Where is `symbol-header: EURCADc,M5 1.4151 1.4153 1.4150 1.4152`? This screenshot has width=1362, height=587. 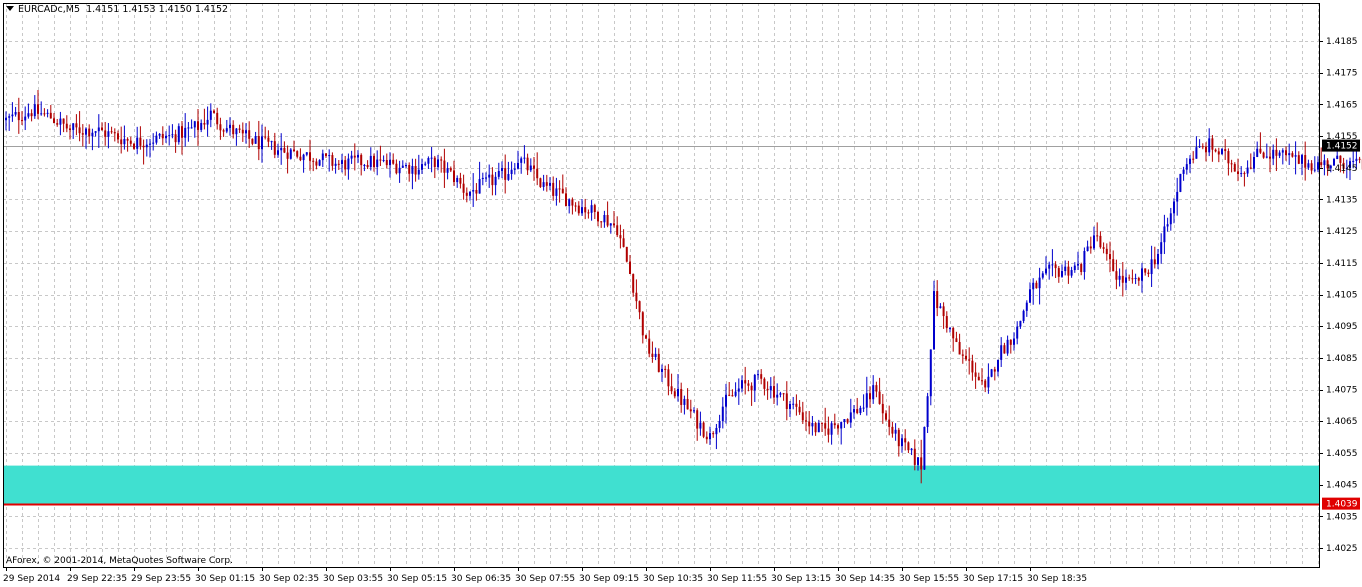
symbol-header: EURCADc,M5 1.4151 1.4153 1.4150 1.4152 is located at coordinates (117, 9).